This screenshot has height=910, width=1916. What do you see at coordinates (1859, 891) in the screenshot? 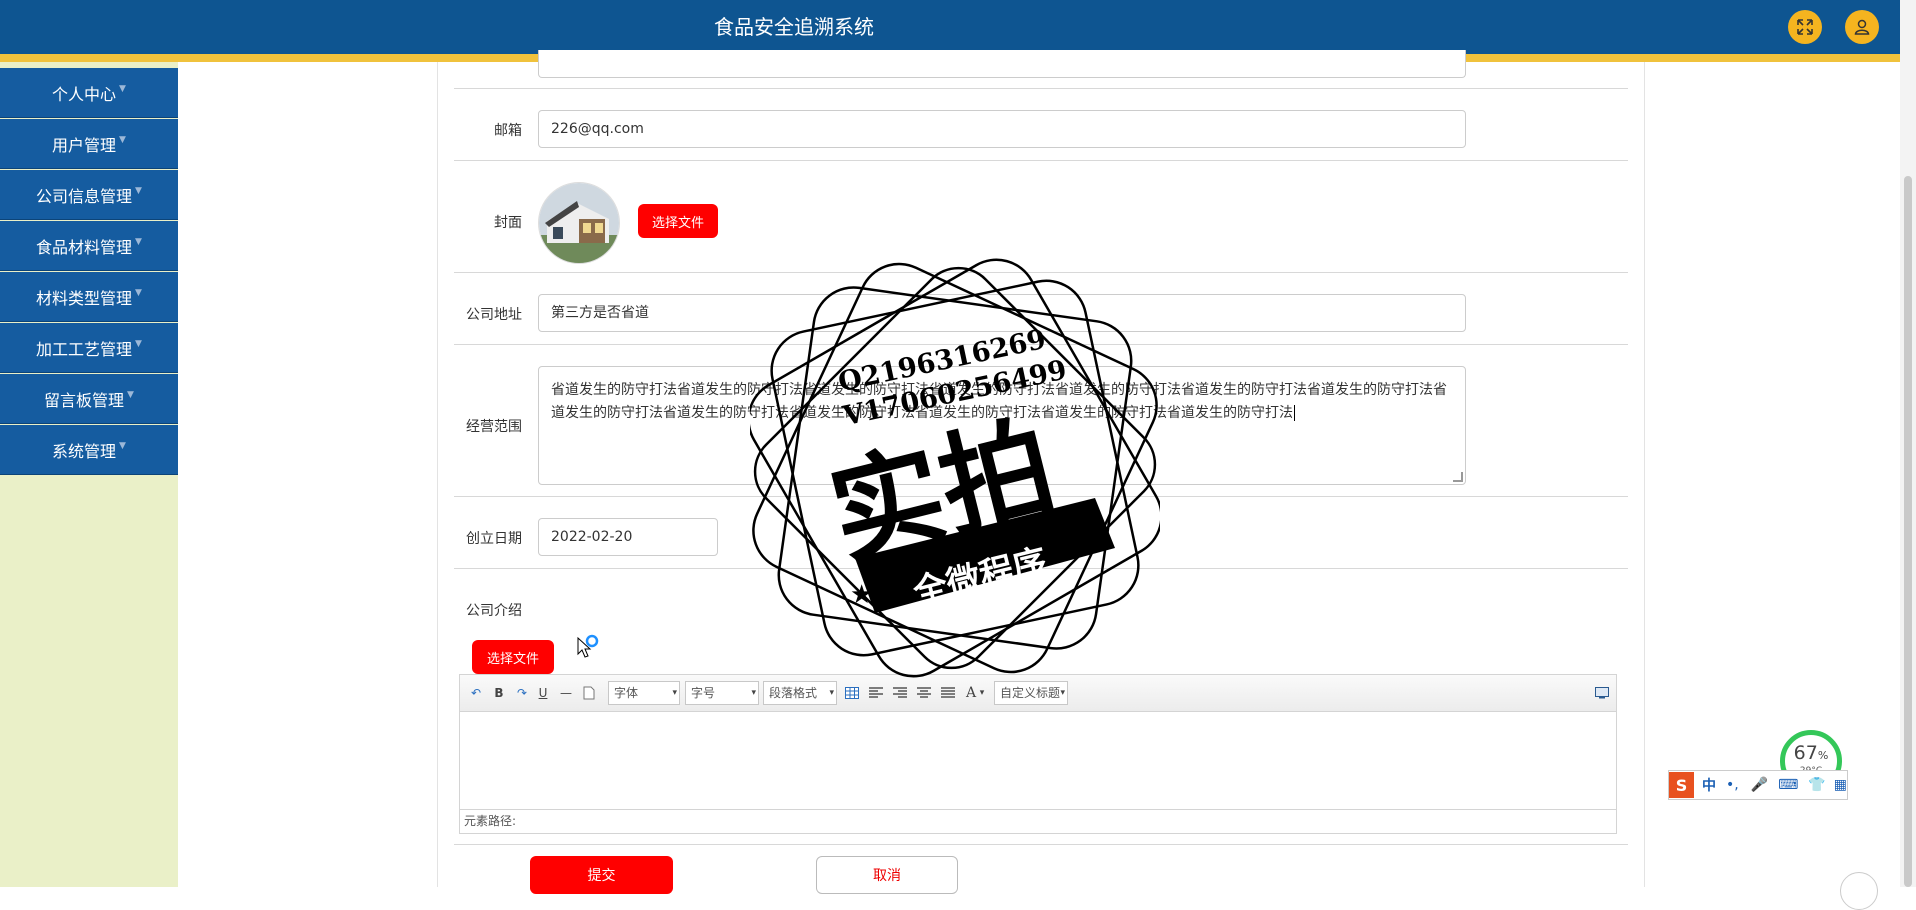
I see `back-to-top-button` at bounding box center [1859, 891].